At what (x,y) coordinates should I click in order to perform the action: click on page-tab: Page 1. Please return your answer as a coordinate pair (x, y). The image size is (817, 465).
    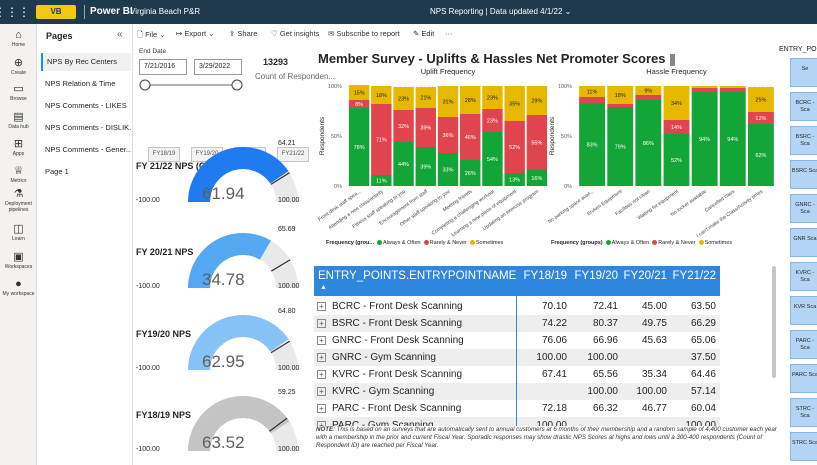
    Looking at the image, I should click on (86, 172).